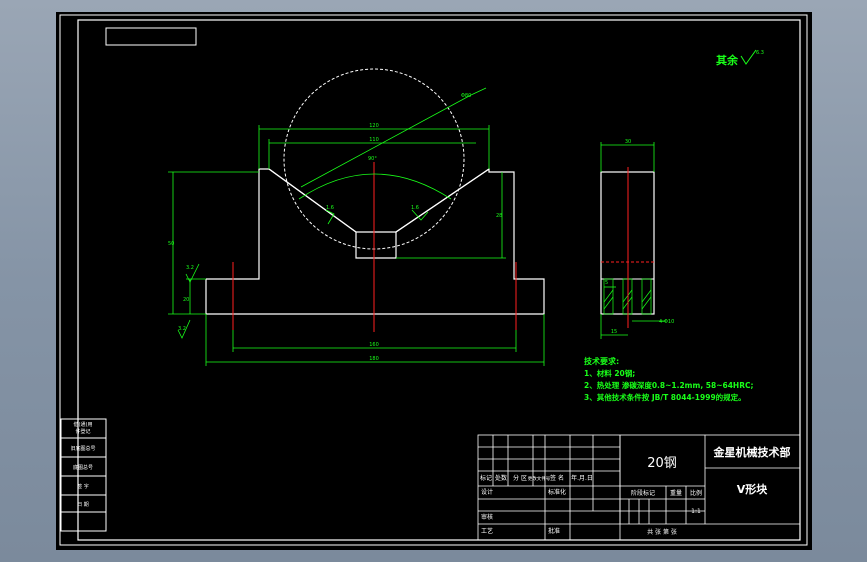 The width and height of the screenshot is (867, 562). I want to click on roughness-note: 其余 6.3, so click(740, 58).